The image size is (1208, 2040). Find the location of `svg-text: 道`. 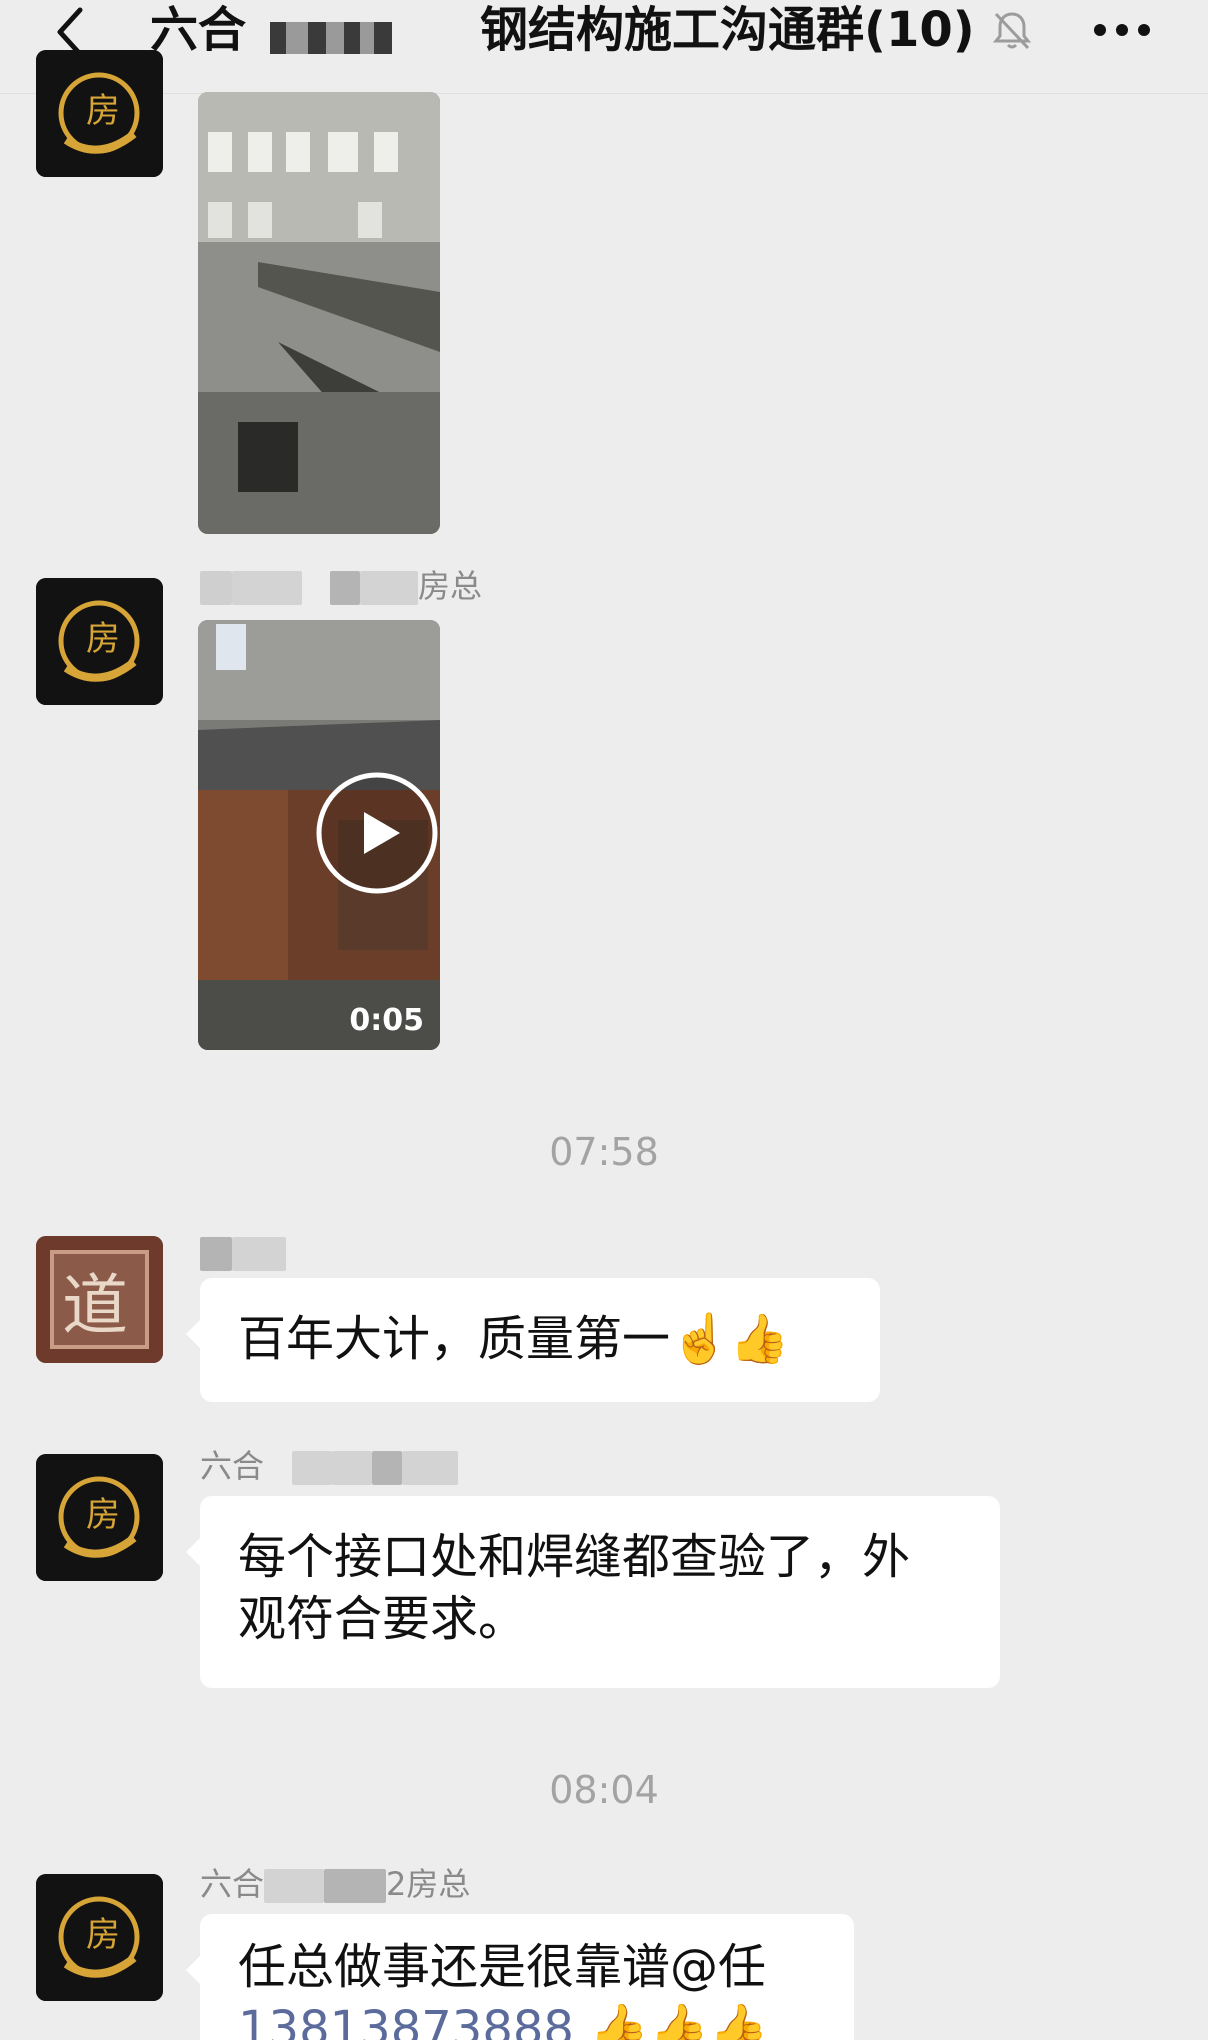

svg-text: 道 is located at coordinates (95, 1305).